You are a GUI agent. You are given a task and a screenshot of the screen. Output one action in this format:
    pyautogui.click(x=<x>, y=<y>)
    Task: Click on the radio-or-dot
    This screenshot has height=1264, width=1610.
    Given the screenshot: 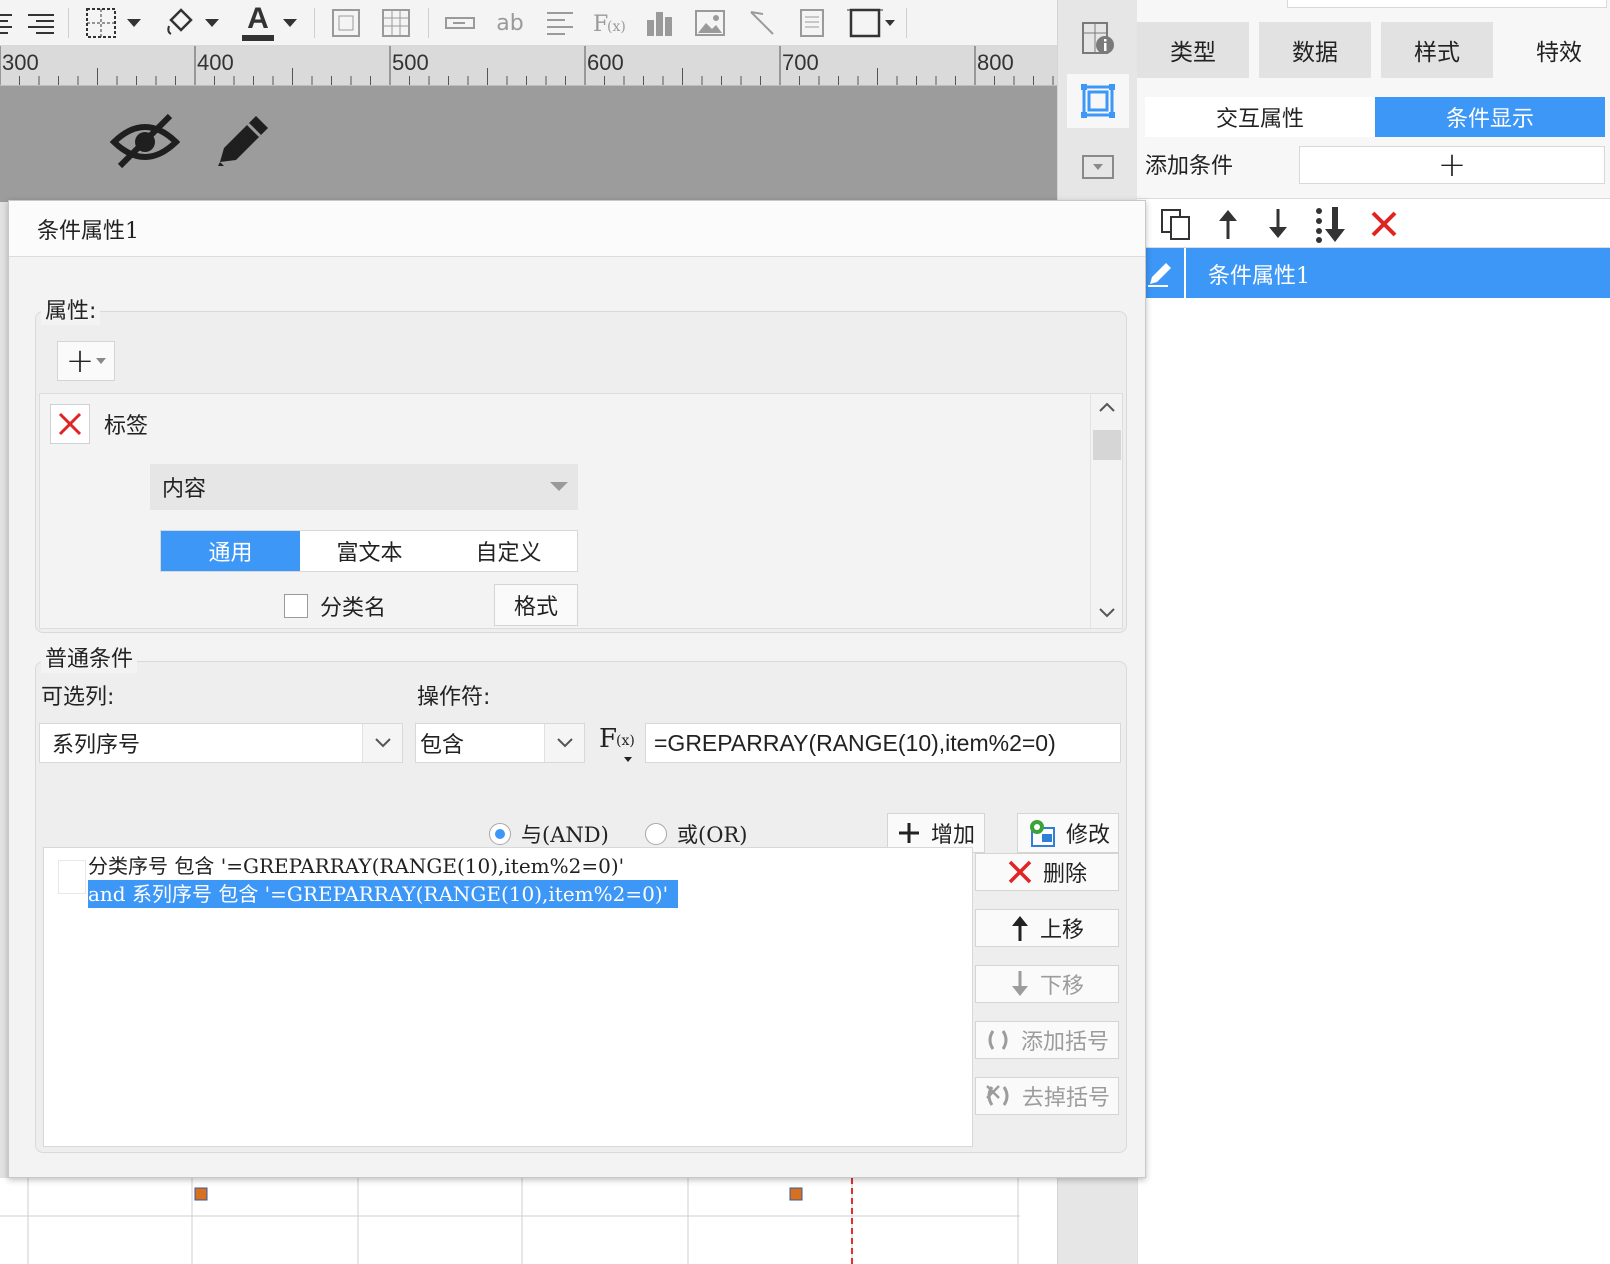 What is the action you would take?
    pyautogui.click(x=656, y=834)
    